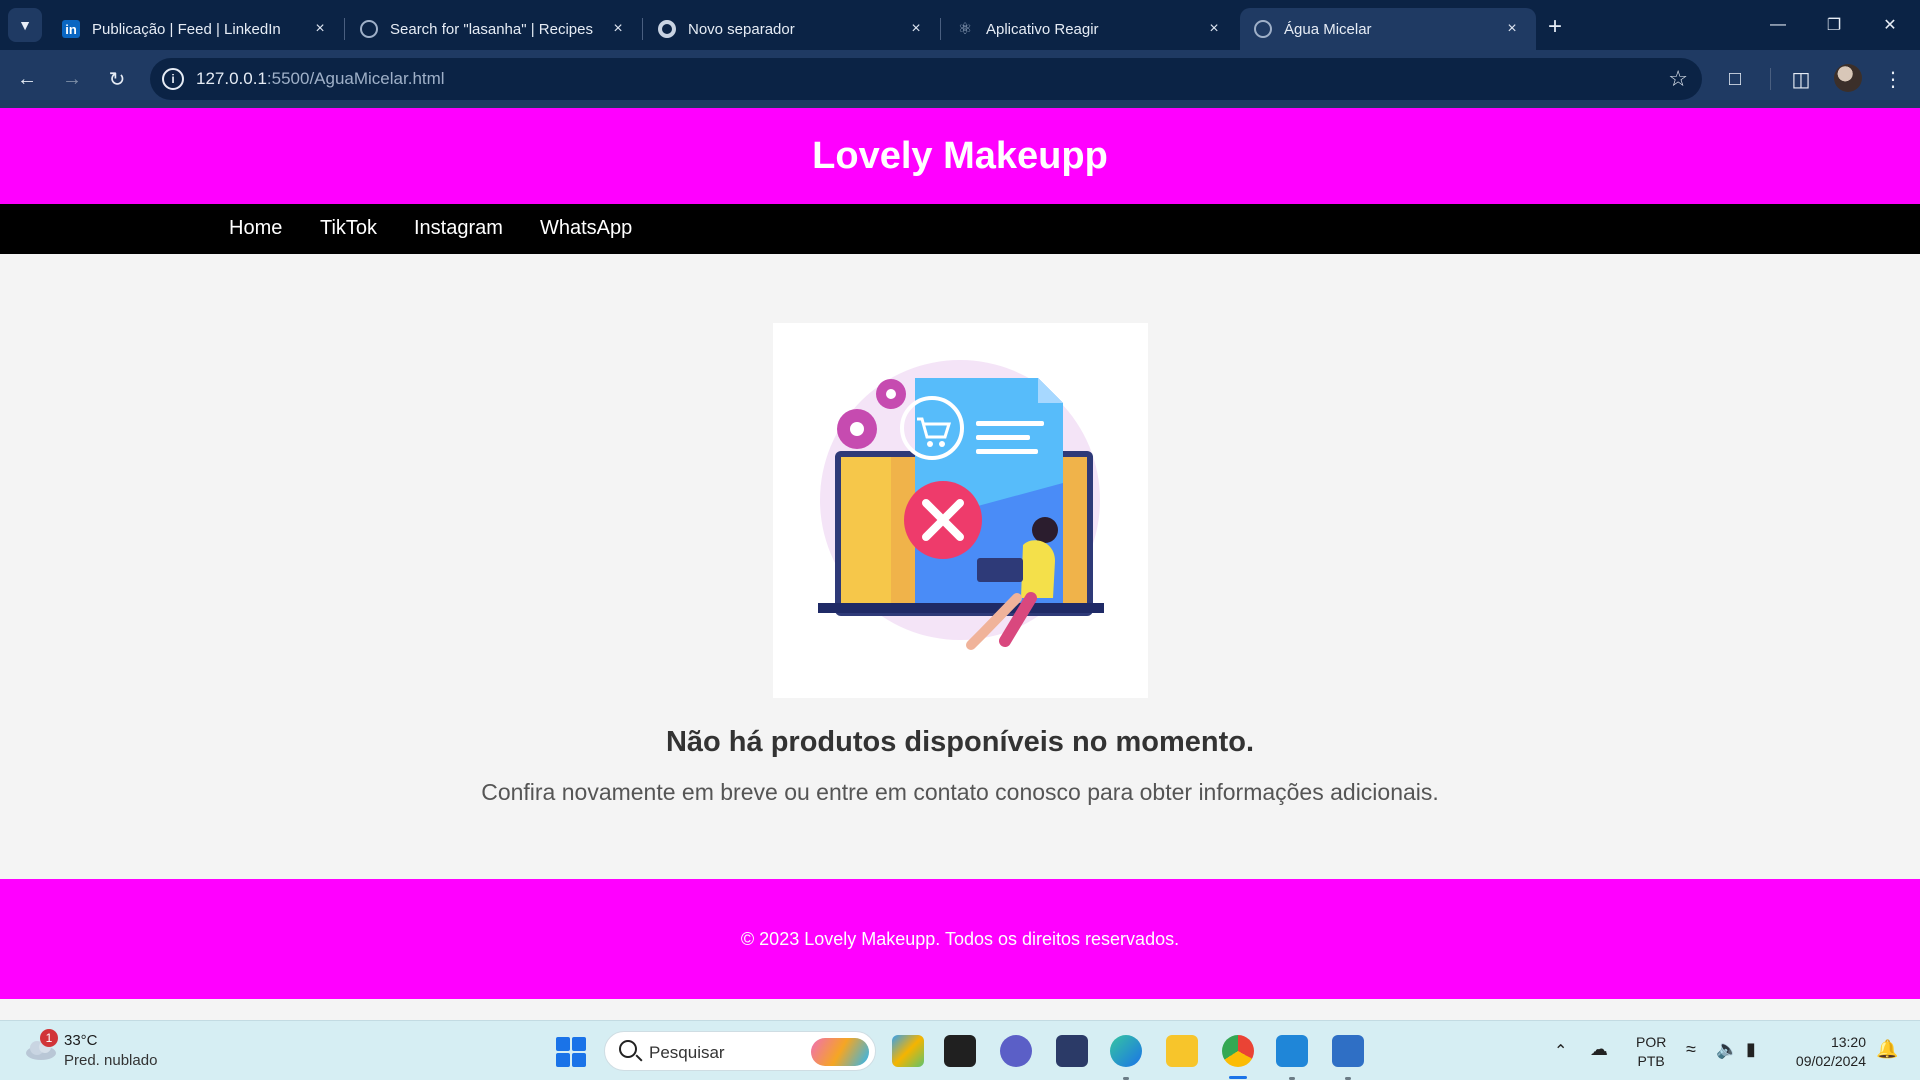 The image size is (1920, 1080). I want to click on active-app-indicator, so click(1238, 1077).